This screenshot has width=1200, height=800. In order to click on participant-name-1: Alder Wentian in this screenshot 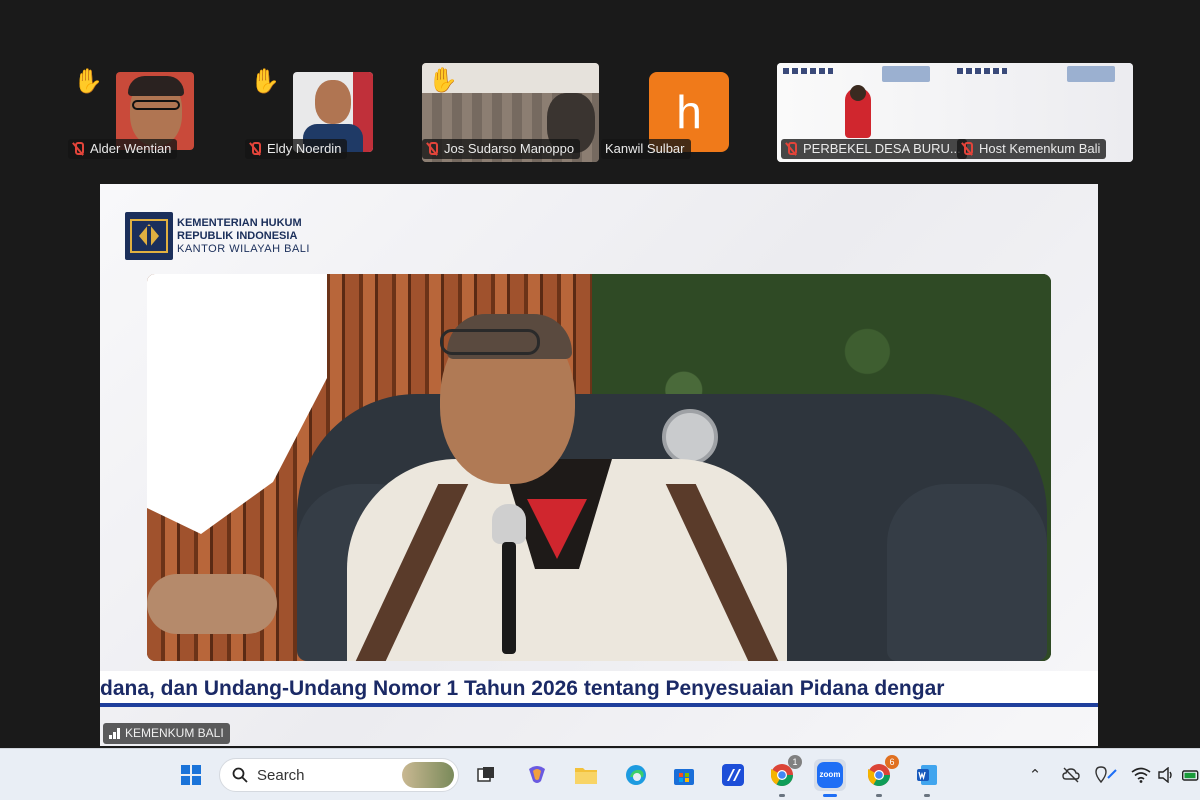, I will do `click(123, 149)`.